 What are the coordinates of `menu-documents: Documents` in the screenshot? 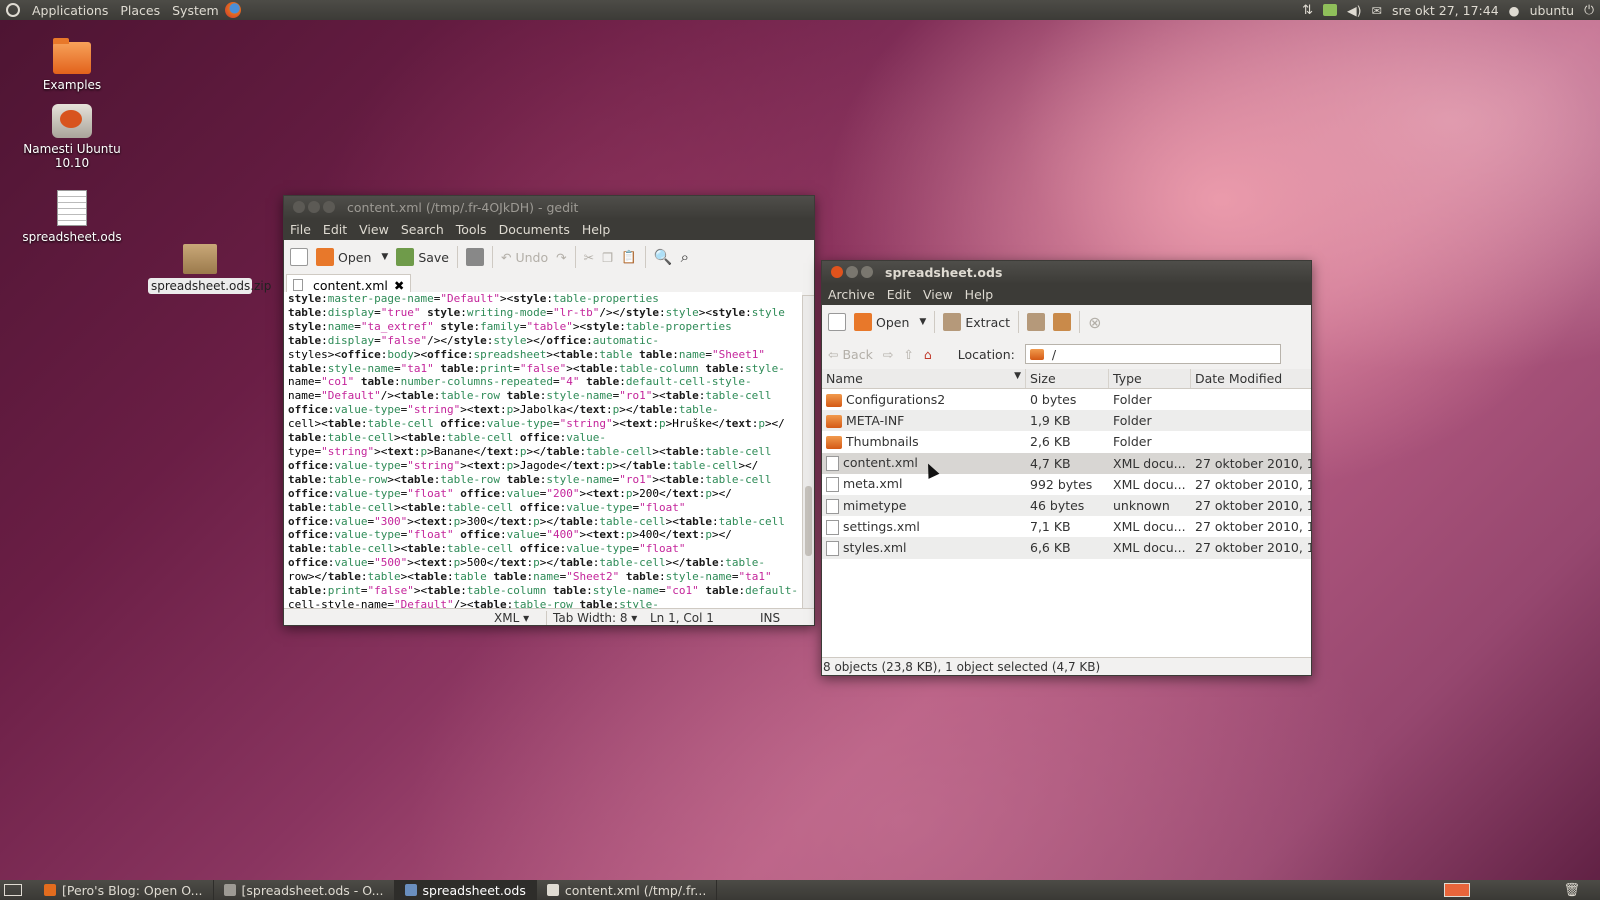 It's located at (534, 229).